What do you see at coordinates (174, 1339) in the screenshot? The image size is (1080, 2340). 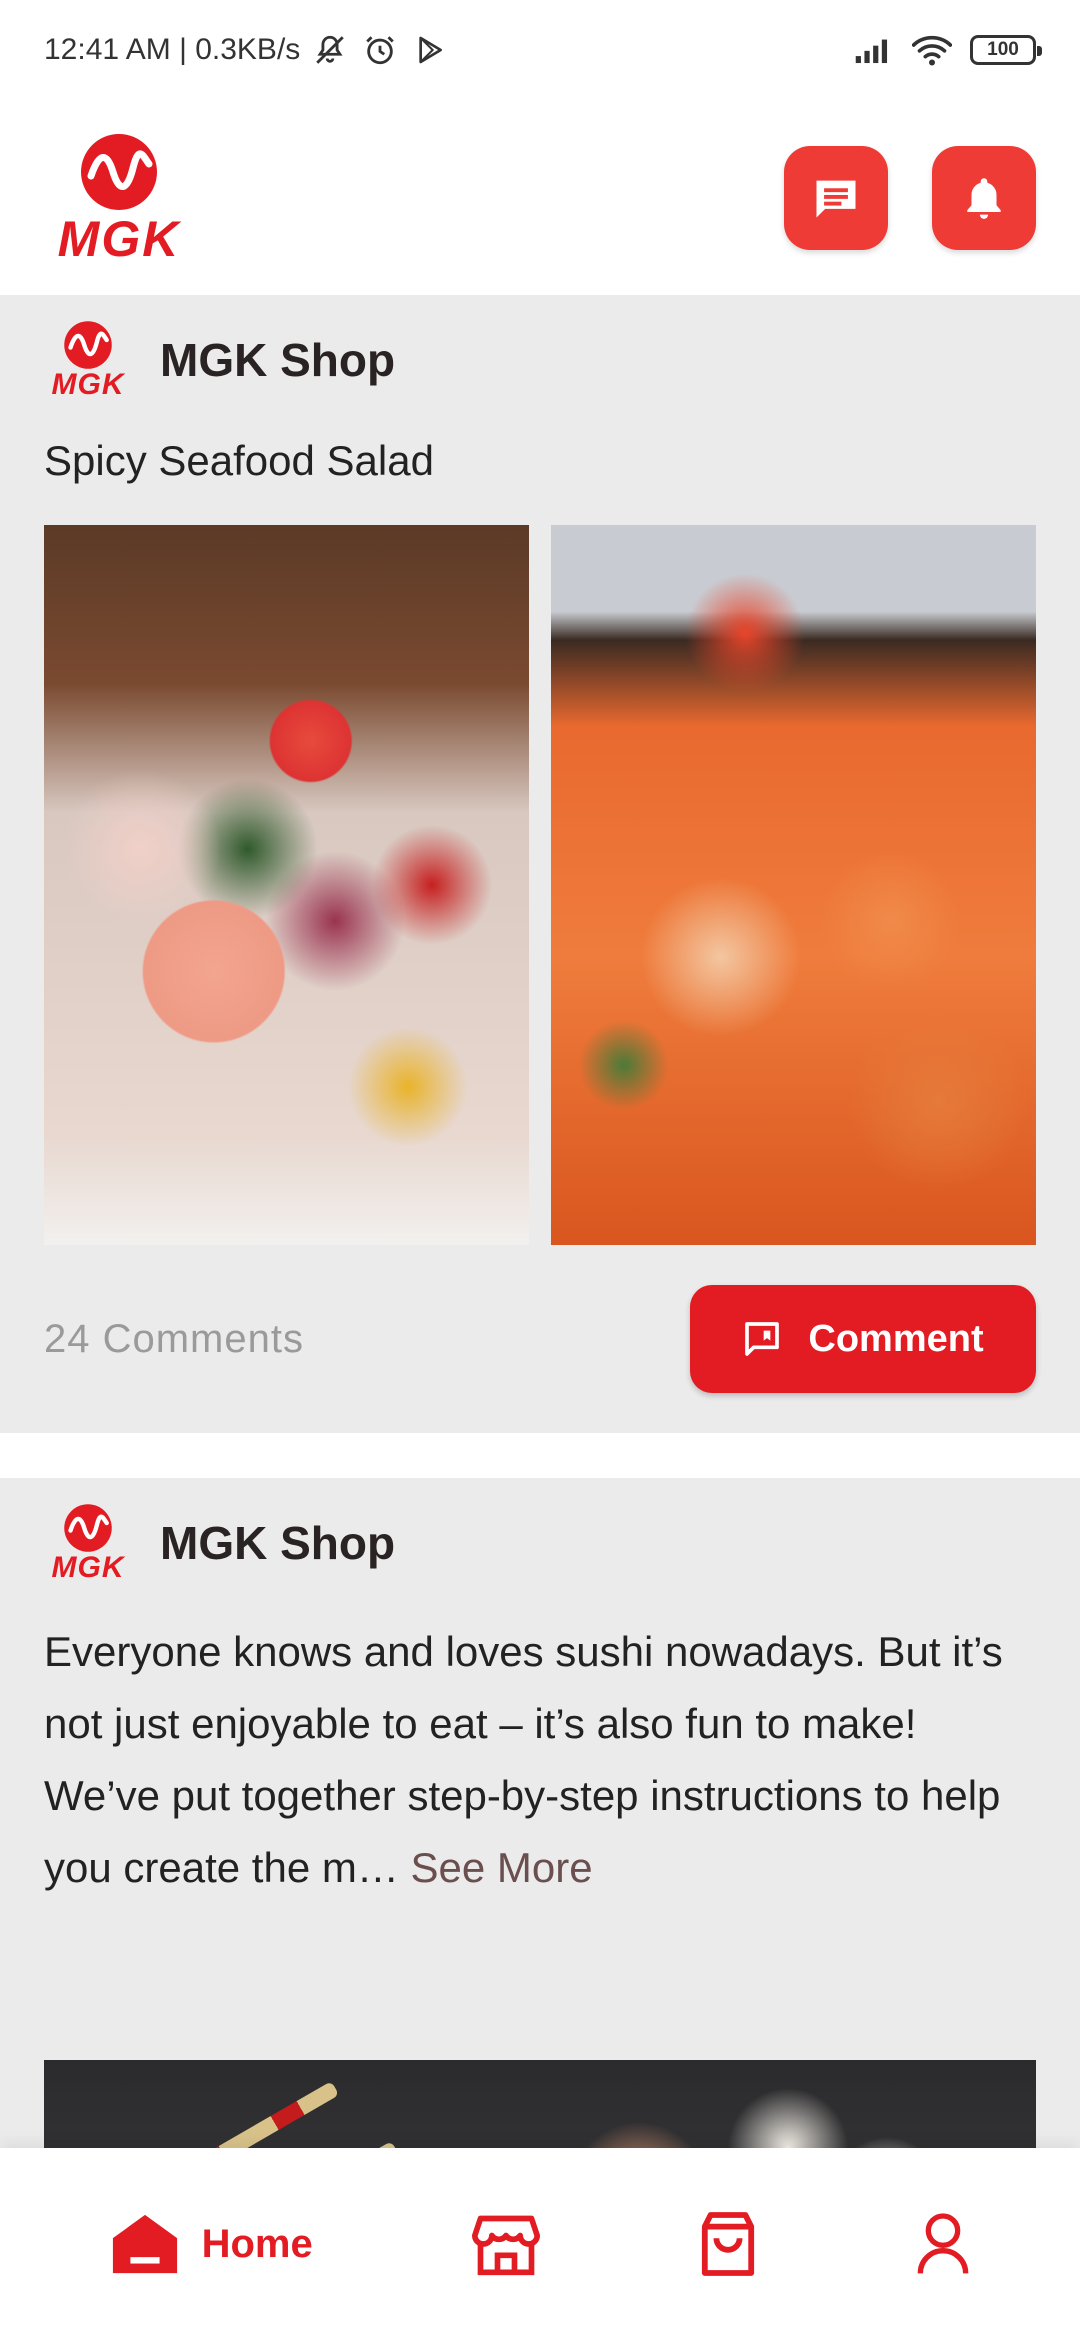 I see `comments-count: 24 Comments` at bounding box center [174, 1339].